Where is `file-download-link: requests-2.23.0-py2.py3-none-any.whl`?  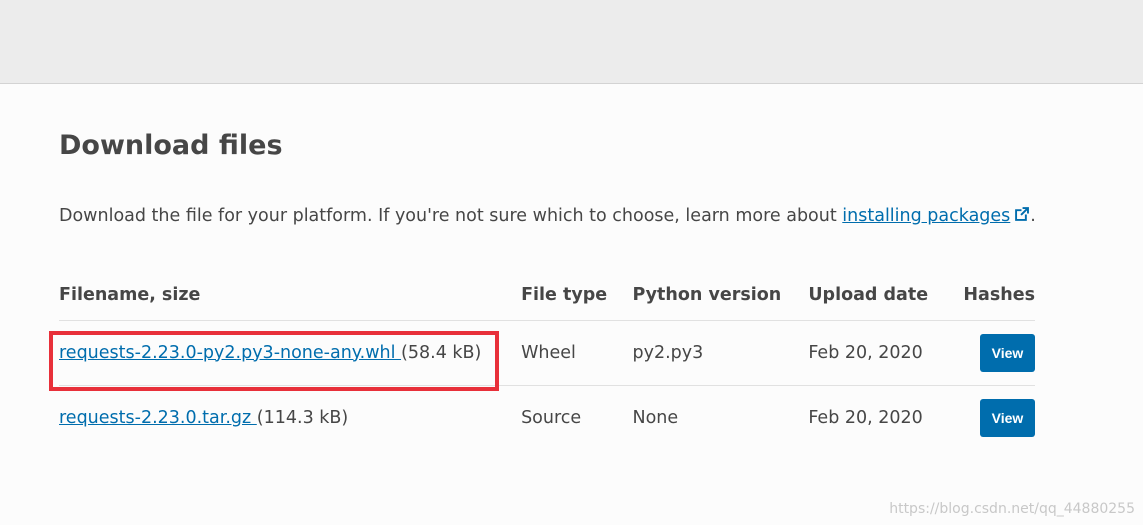 file-download-link: requests-2.23.0-py2.py3-none-any.whl is located at coordinates (230, 353).